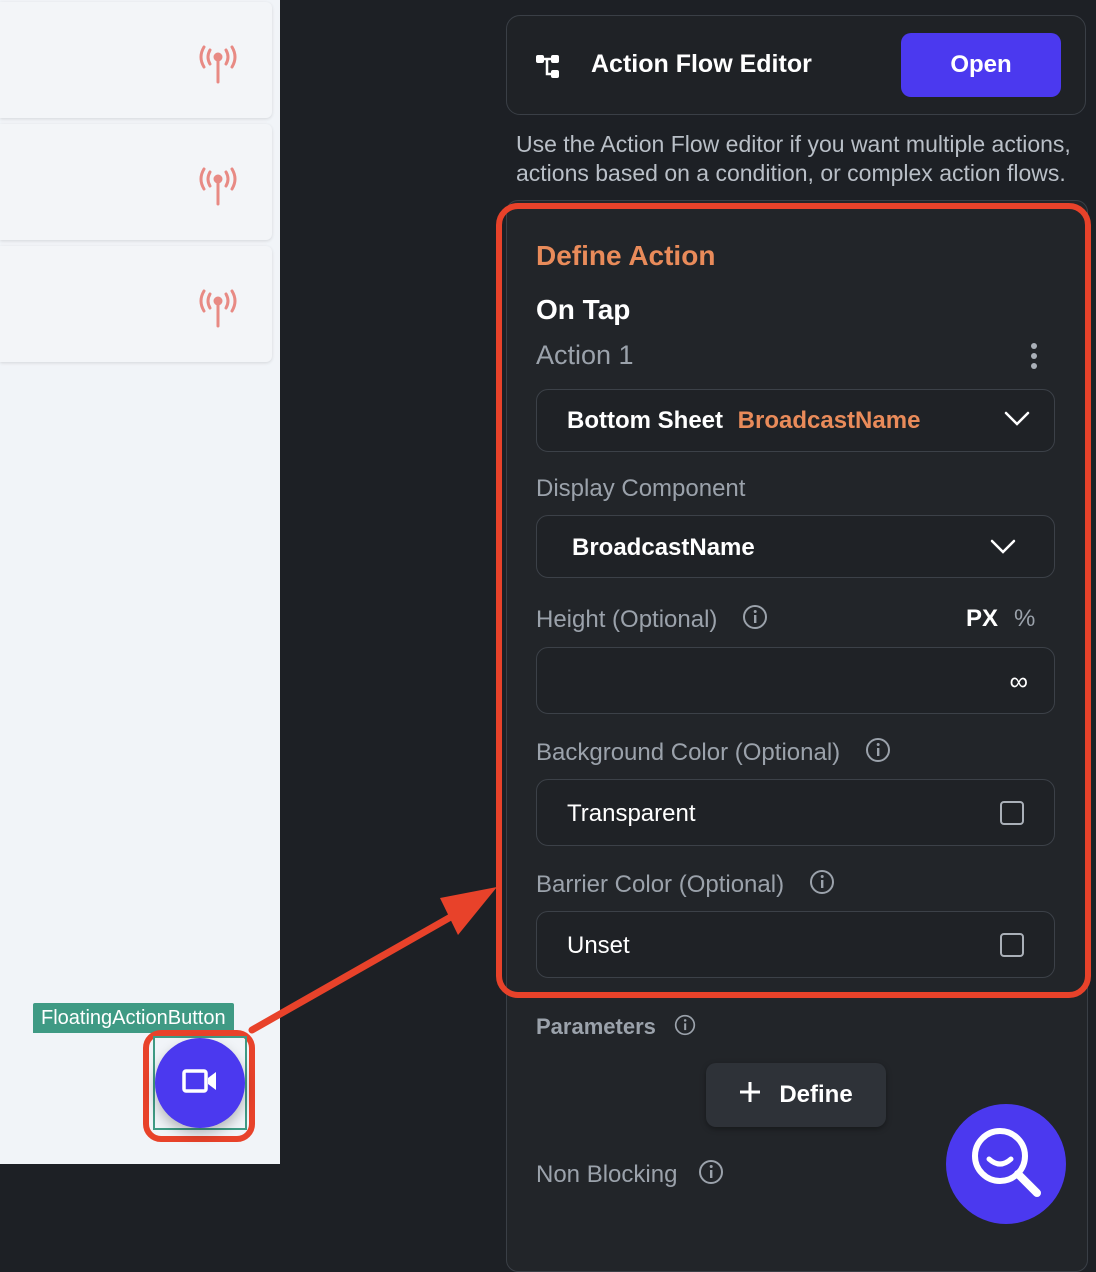  Describe the element at coordinates (596, 1026) in the screenshot. I see `parameters-label: Parameters` at that location.